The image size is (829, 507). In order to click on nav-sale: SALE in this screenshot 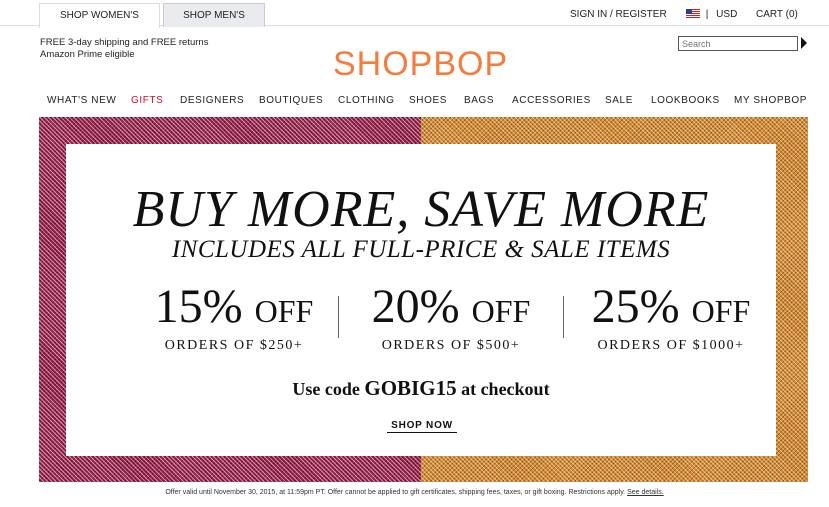, I will do `click(619, 100)`.